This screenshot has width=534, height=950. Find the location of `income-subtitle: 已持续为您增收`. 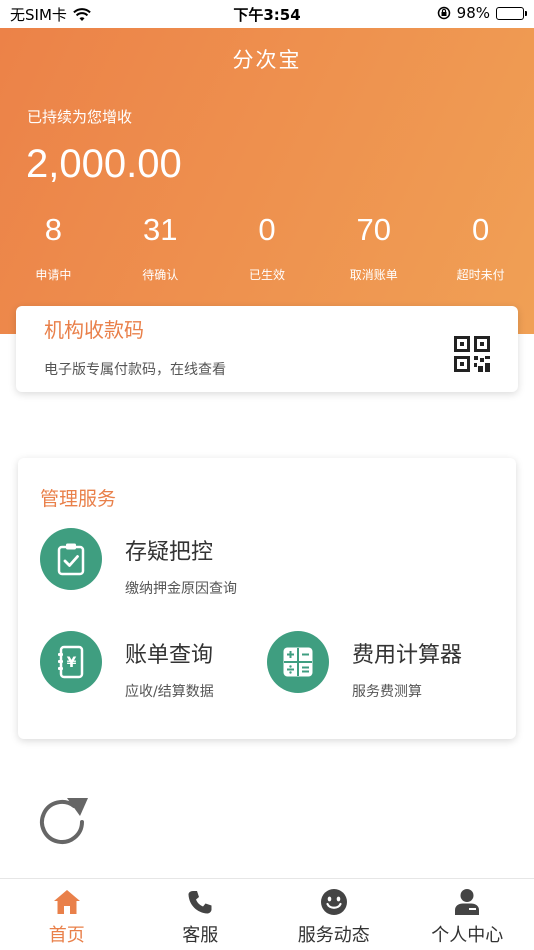

income-subtitle: 已持续为您增收 is located at coordinates (80, 117).